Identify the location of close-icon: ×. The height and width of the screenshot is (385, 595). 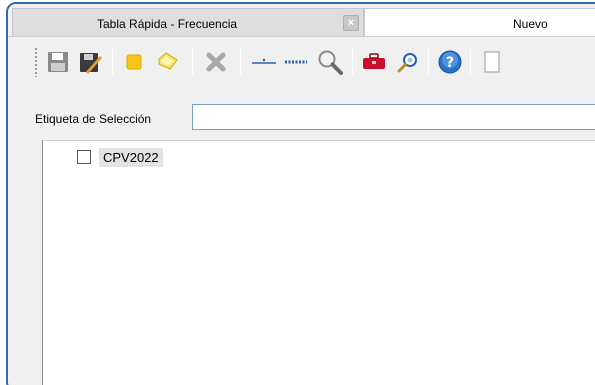
(351, 23).